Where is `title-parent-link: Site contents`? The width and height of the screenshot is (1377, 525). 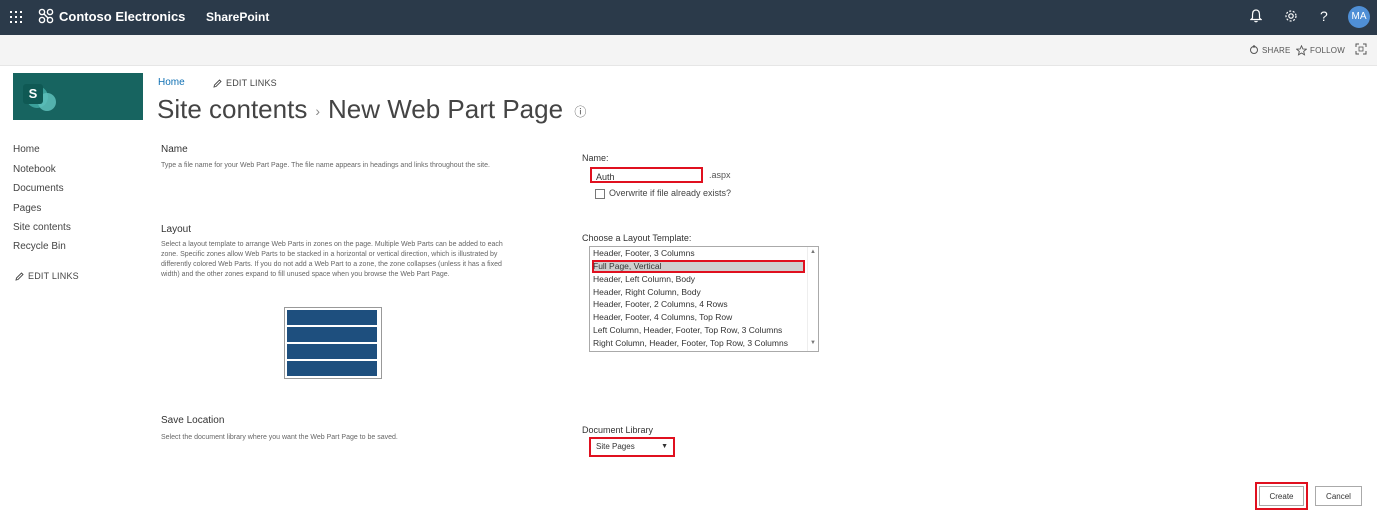 title-parent-link: Site contents is located at coordinates (232, 109).